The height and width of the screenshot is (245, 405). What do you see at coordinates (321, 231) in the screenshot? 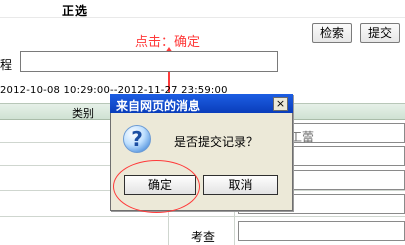
I see `table-field` at bounding box center [321, 231].